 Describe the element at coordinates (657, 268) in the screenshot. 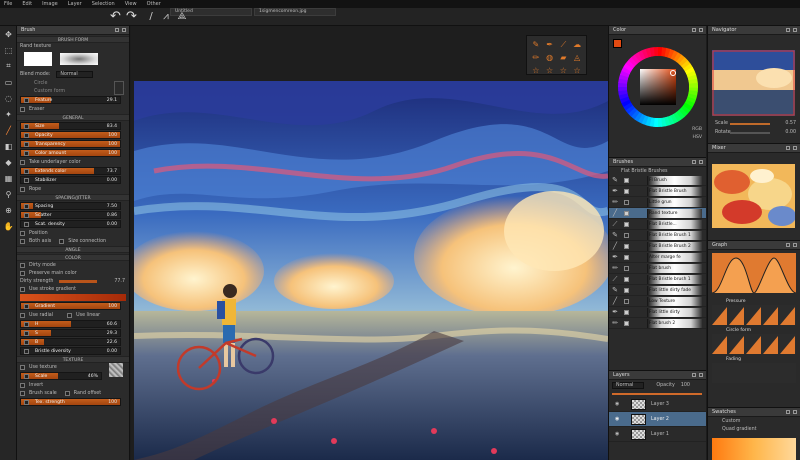

I see `brush-item: ✏ Flat brush` at that location.